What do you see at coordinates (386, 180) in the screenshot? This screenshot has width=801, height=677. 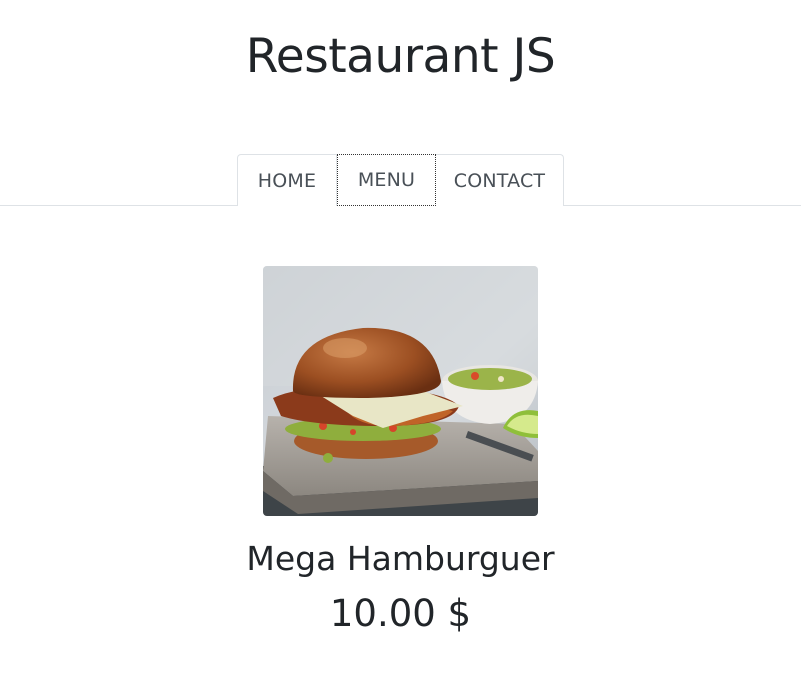 I see `tab-menu: MENU` at bounding box center [386, 180].